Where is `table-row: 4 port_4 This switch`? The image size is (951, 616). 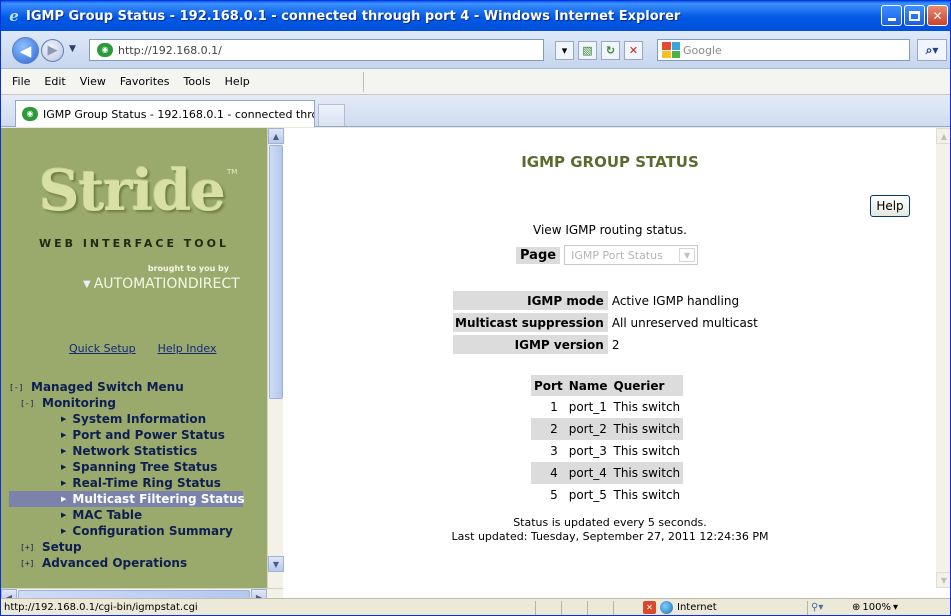
table-row: 4 port_4 This switch is located at coordinates (607, 473).